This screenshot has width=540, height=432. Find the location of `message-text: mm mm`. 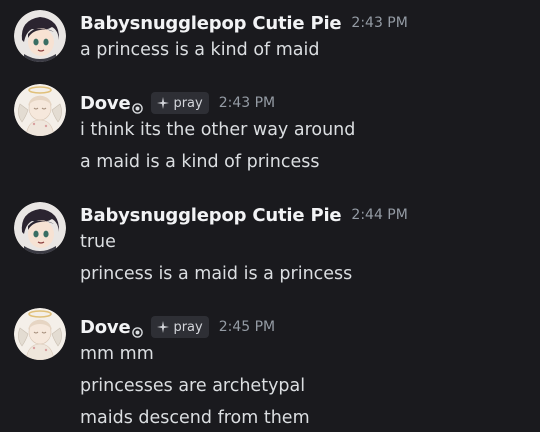

message-text: mm mm is located at coordinates (117, 354).